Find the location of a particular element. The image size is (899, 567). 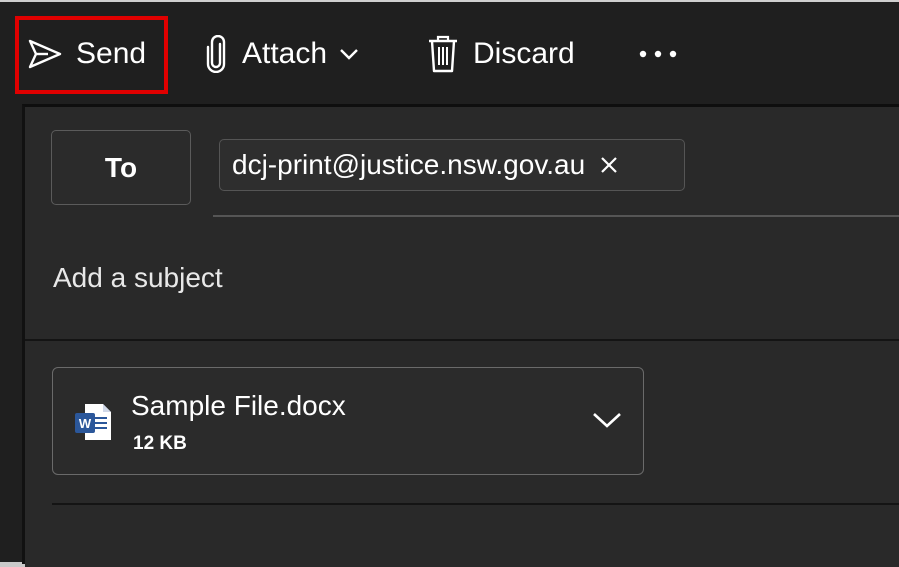

send-button-label: Send is located at coordinates (111, 53).